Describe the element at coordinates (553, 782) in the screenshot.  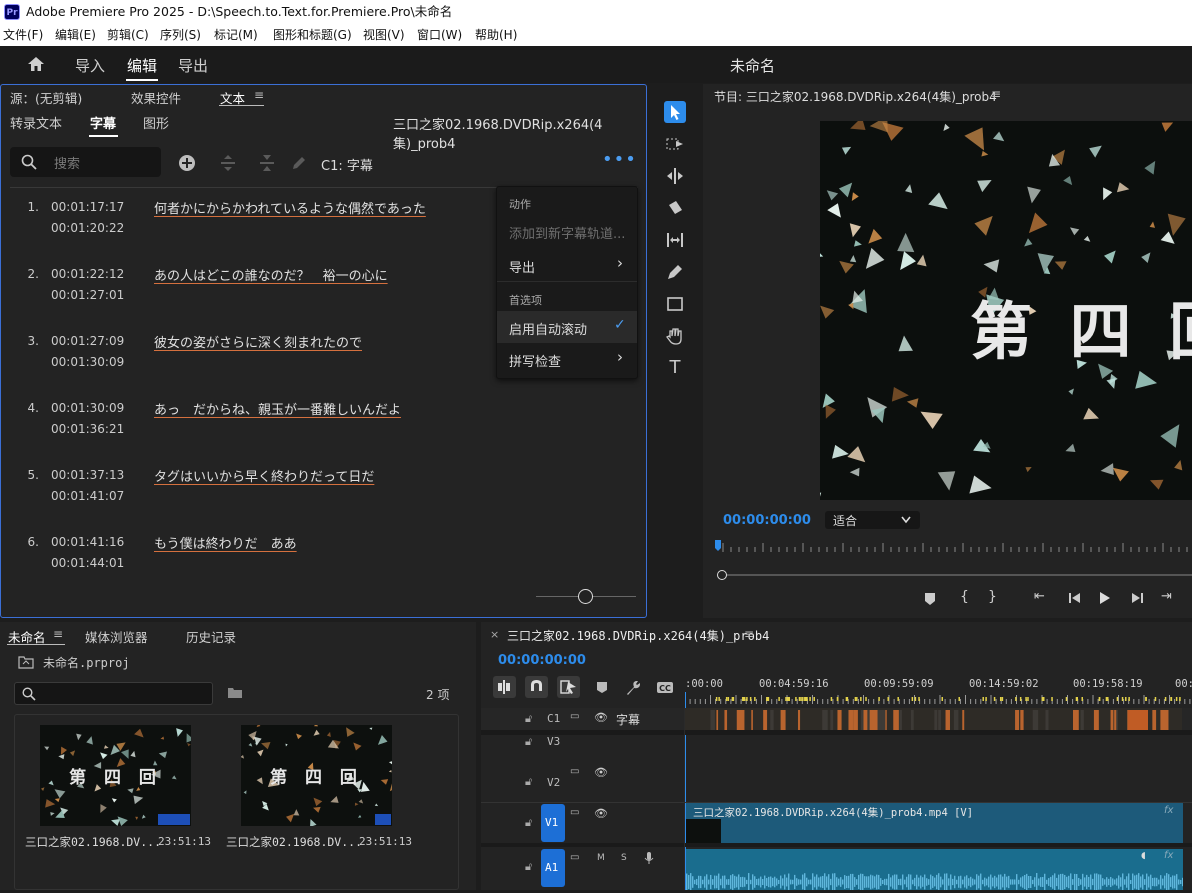
I see `track-label-v2: V2` at that location.